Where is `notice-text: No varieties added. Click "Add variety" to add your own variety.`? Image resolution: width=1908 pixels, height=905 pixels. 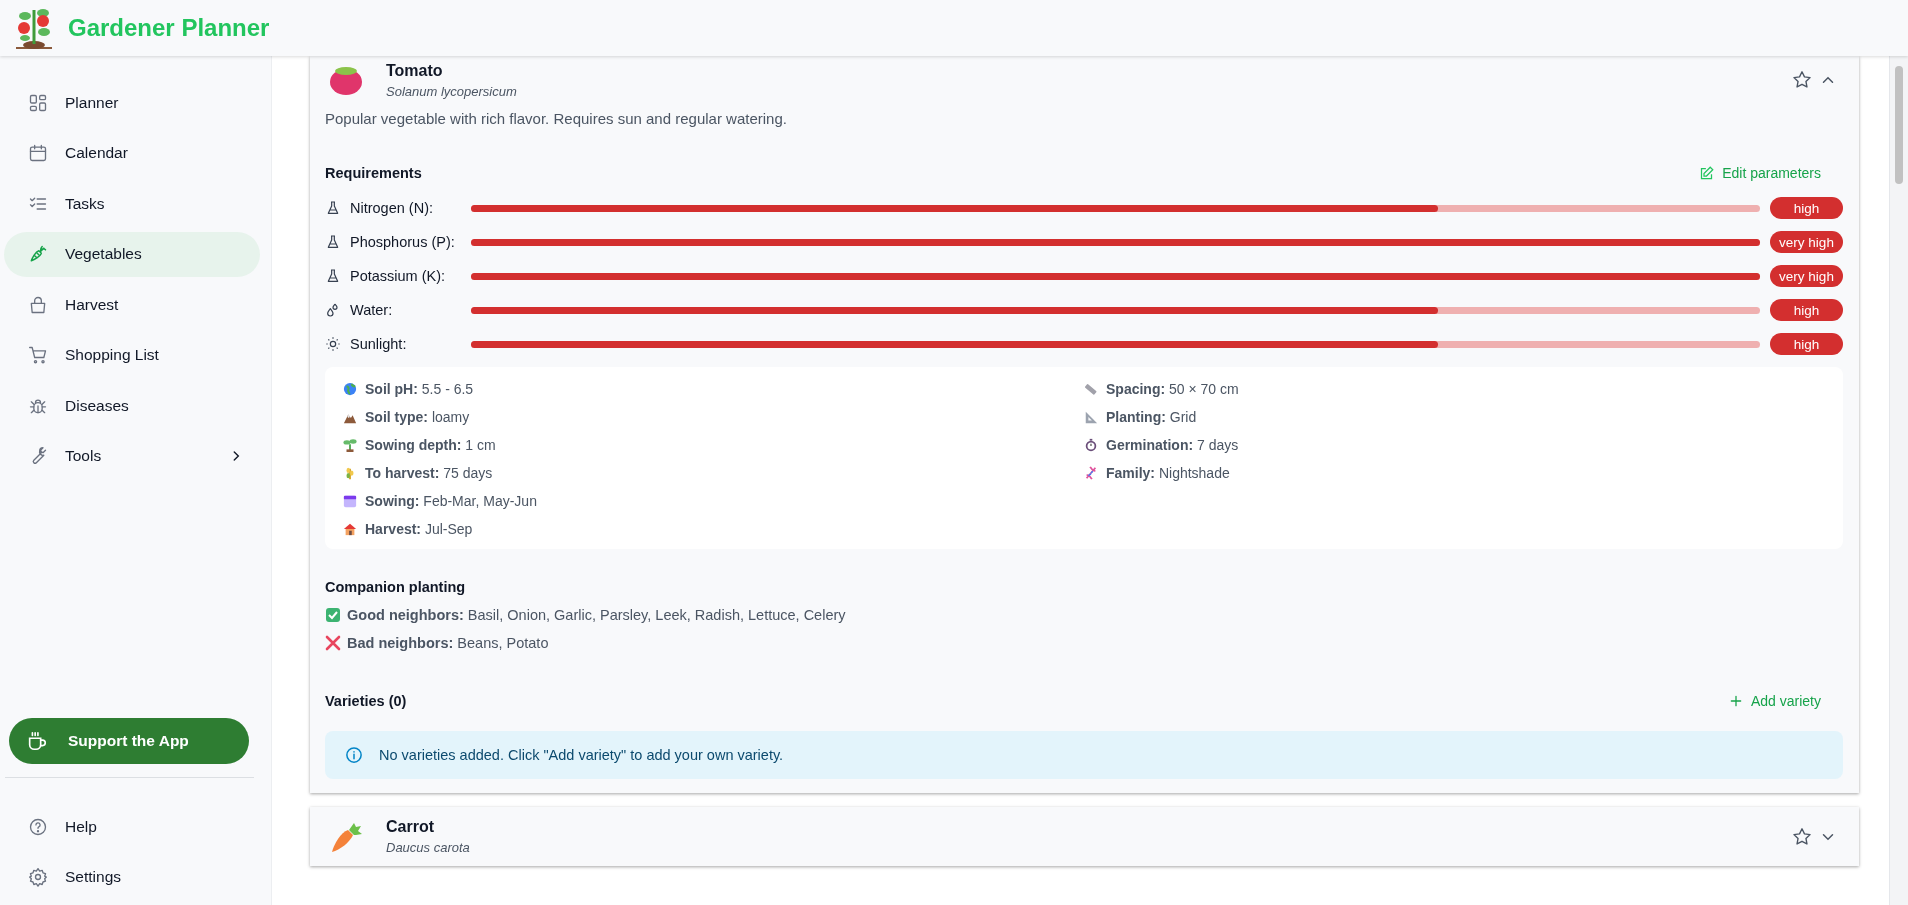
notice-text: No varieties added. Click "Add variety" to add your own variety. is located at coordinates (581, 755).